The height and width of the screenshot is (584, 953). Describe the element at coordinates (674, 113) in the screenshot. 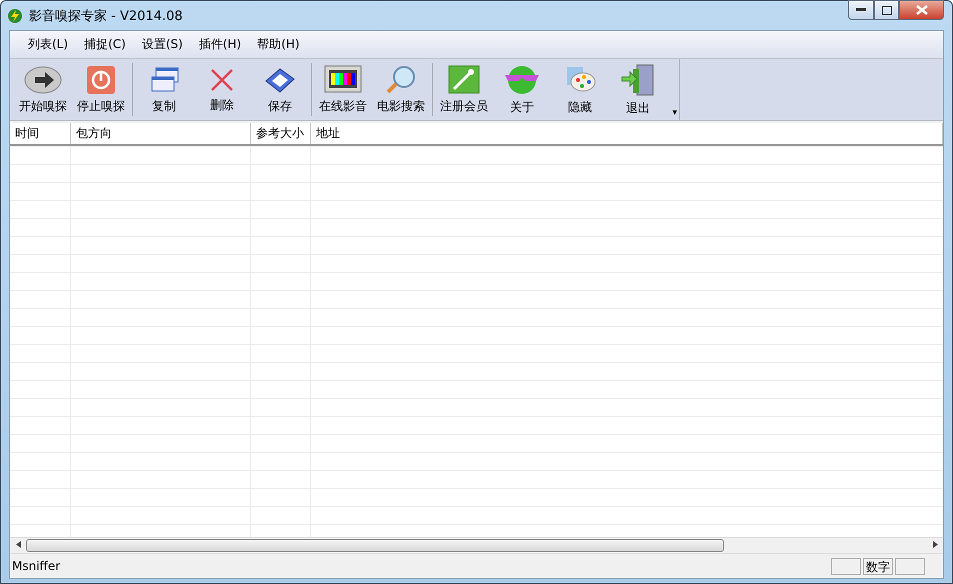

I see `overflow-arrow: ▾` at that location.